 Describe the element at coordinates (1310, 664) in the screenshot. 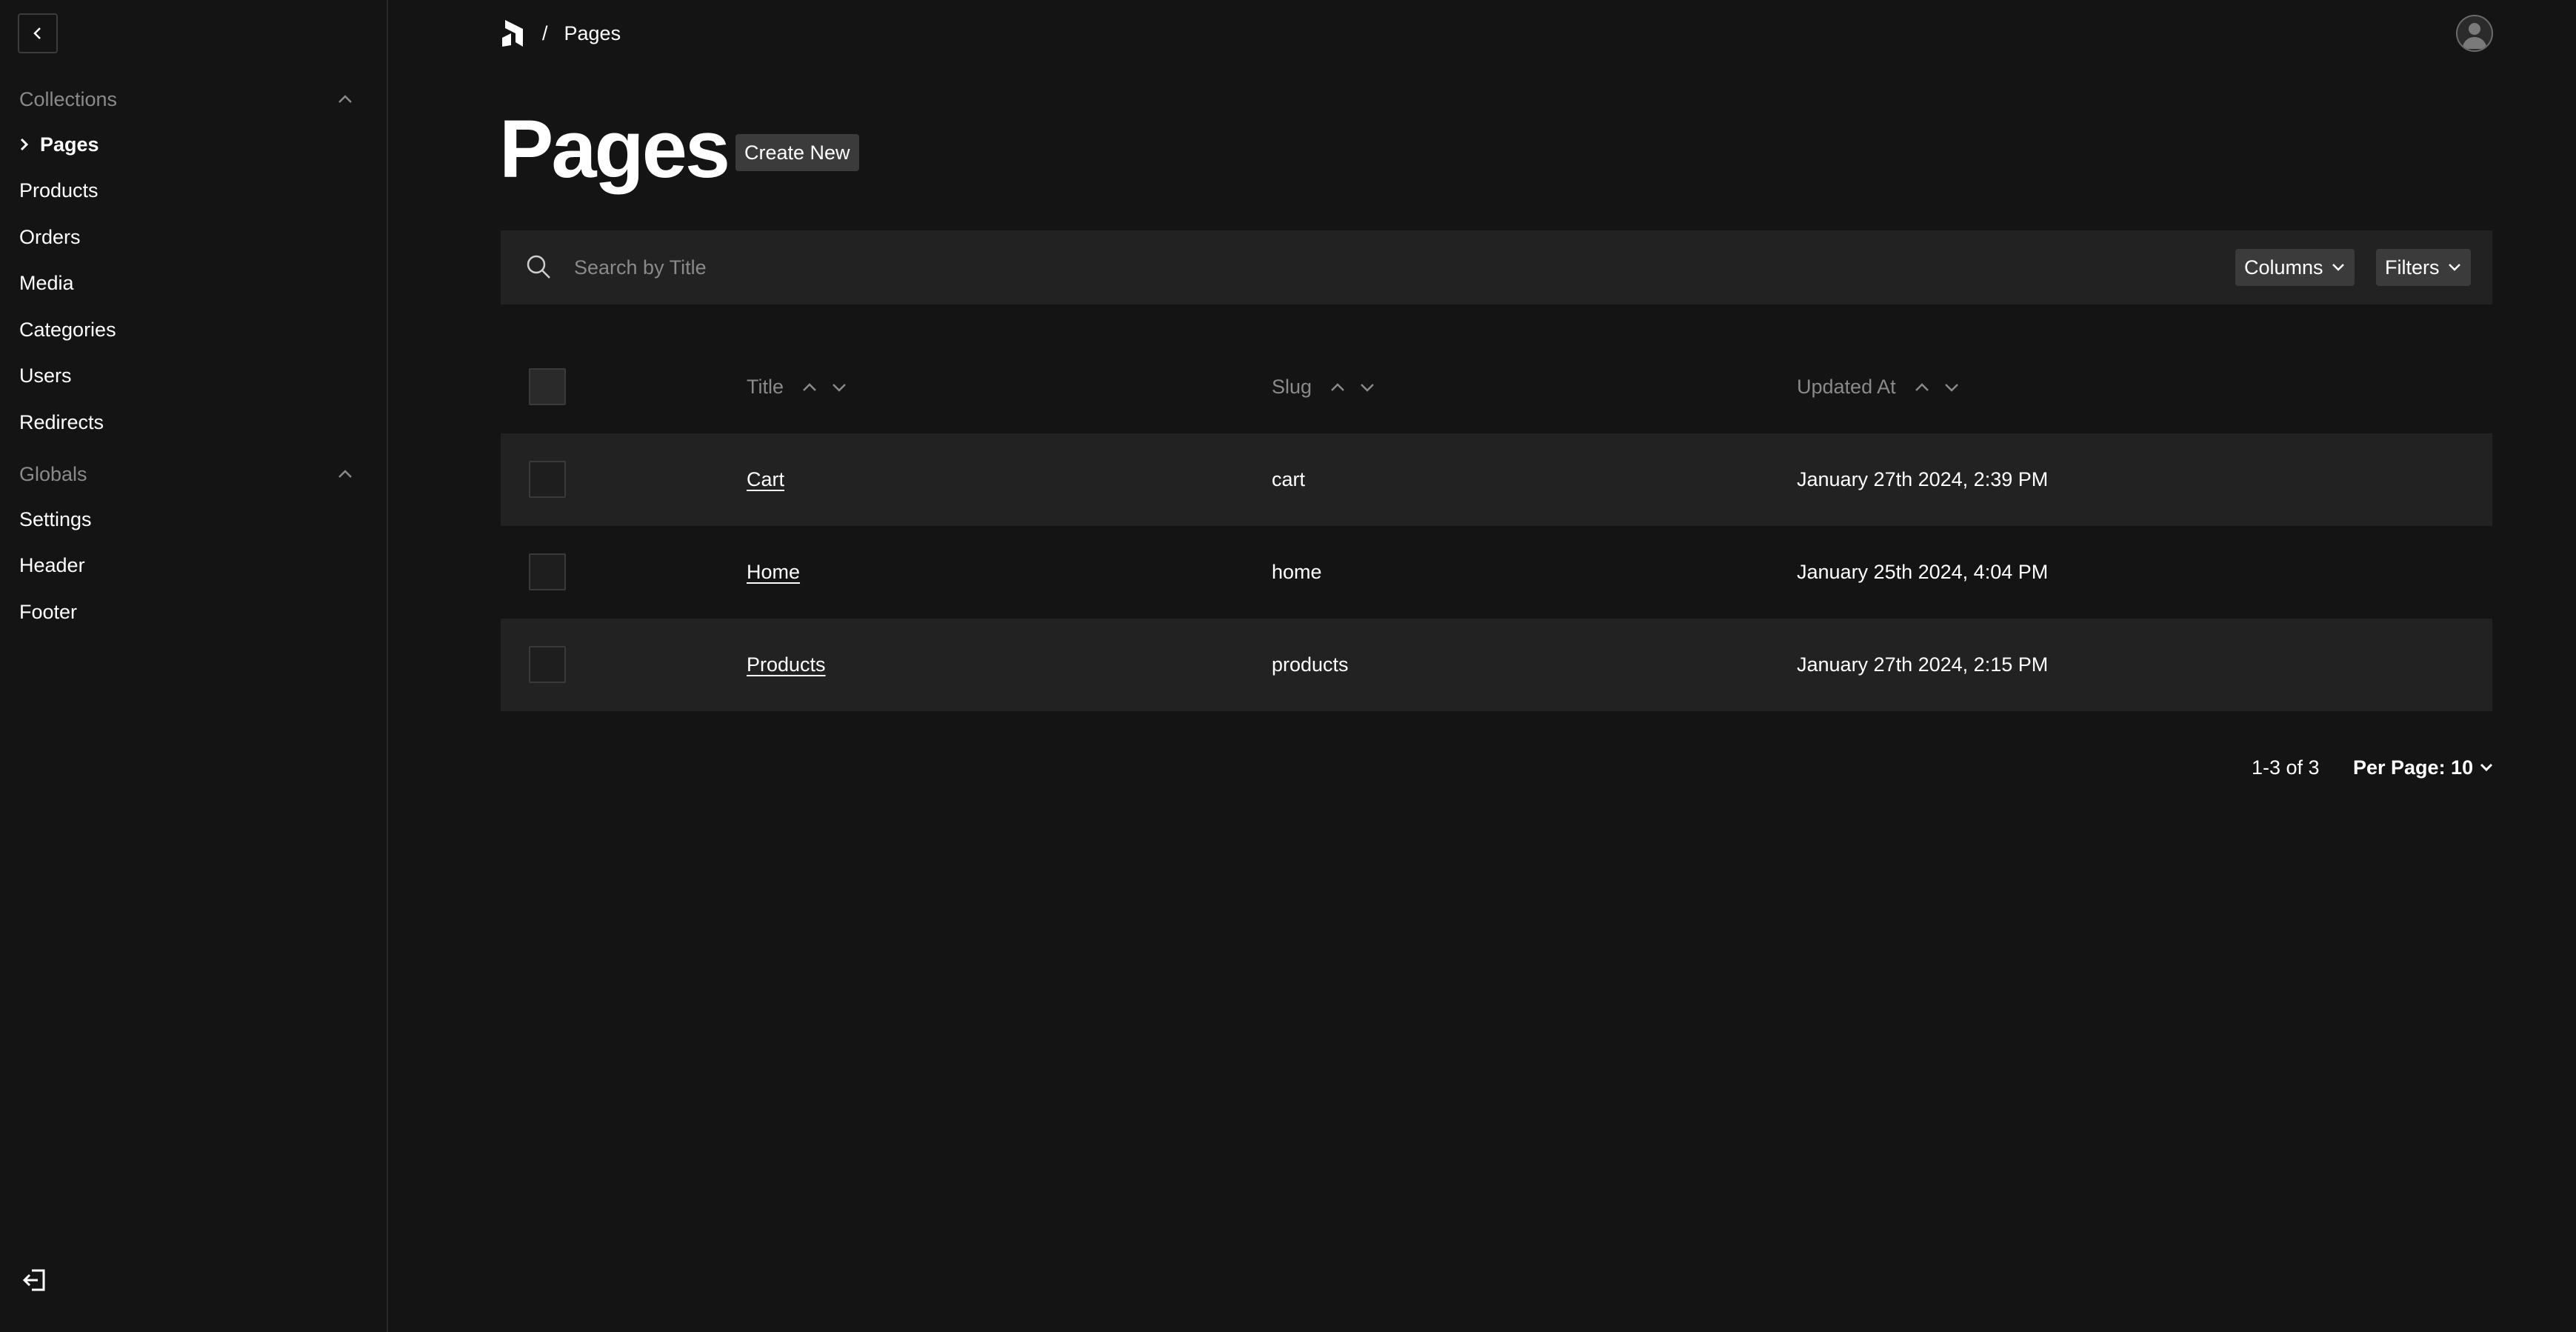

I see `row-slug: products` at that location.